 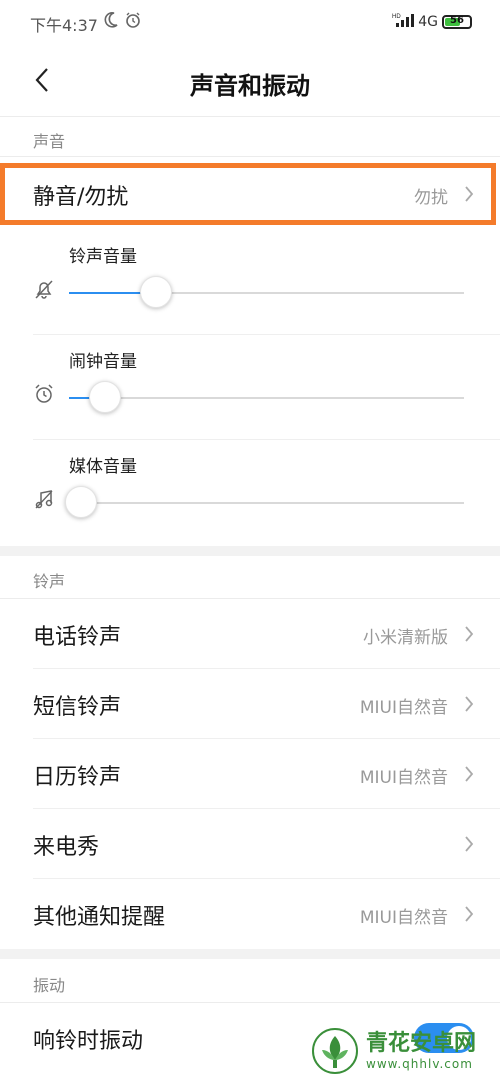 I want to click on media-volume-label: 媒体音量, so click(x=103, y=467).